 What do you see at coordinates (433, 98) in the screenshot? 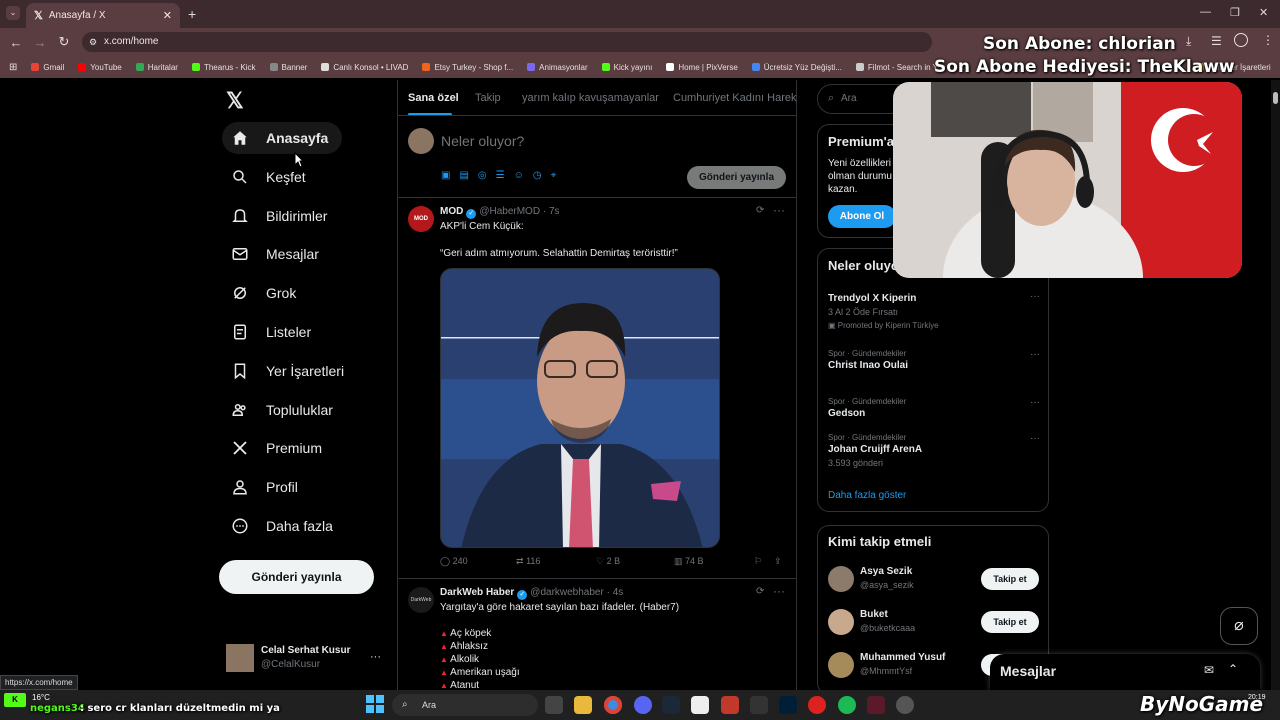
I see `tab-for-you: Sana özel` at bounding box center [433, 98].